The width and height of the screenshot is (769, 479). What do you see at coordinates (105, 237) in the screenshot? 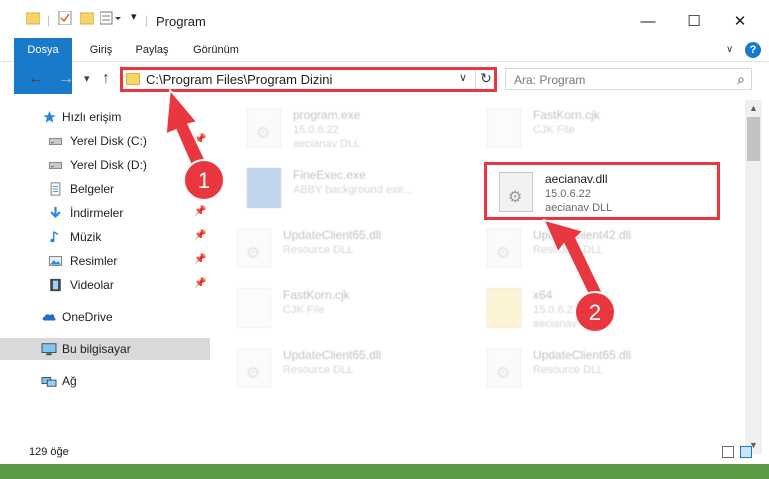
I see `sidebar-item-music: Müzik 📌` at bounding box center [105, 237].